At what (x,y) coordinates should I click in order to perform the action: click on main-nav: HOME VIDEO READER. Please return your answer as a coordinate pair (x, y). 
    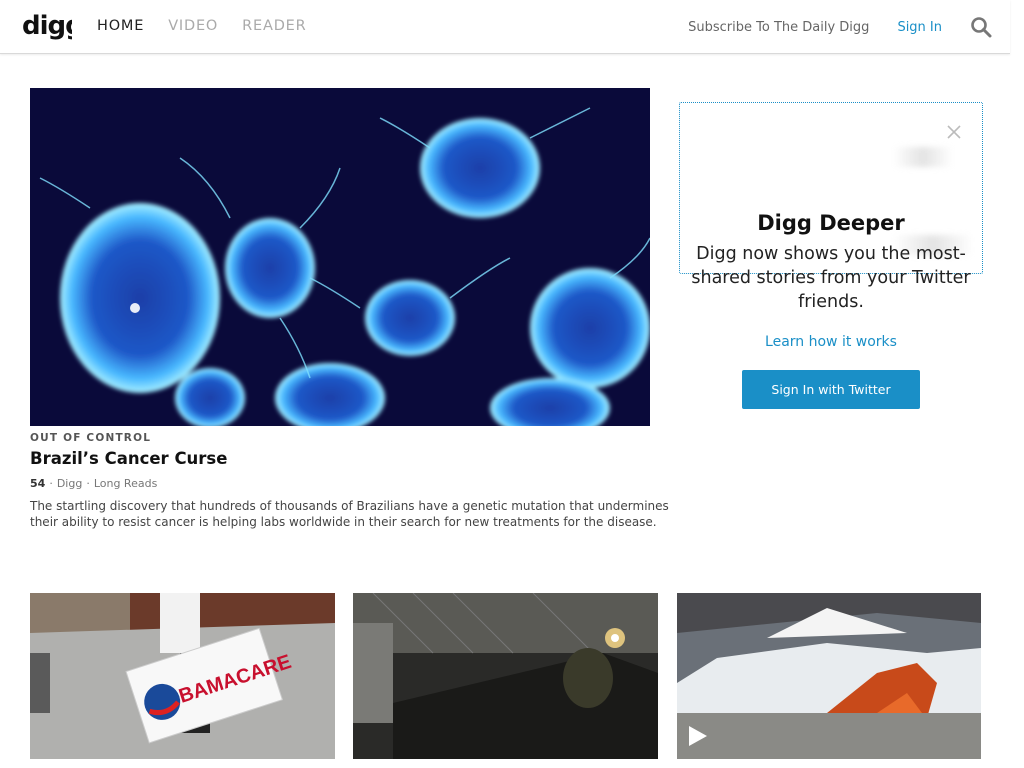
    Looking at the image, I should click on (202, 26).